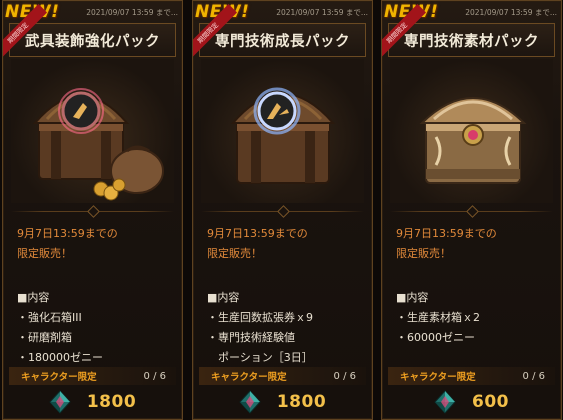 This screenshot has height=420, width=563. What do you see at coordinates (282, 40) in the screenshot?
I see `card-title: 専門技術成長パック` at bounding box center [282, 40].